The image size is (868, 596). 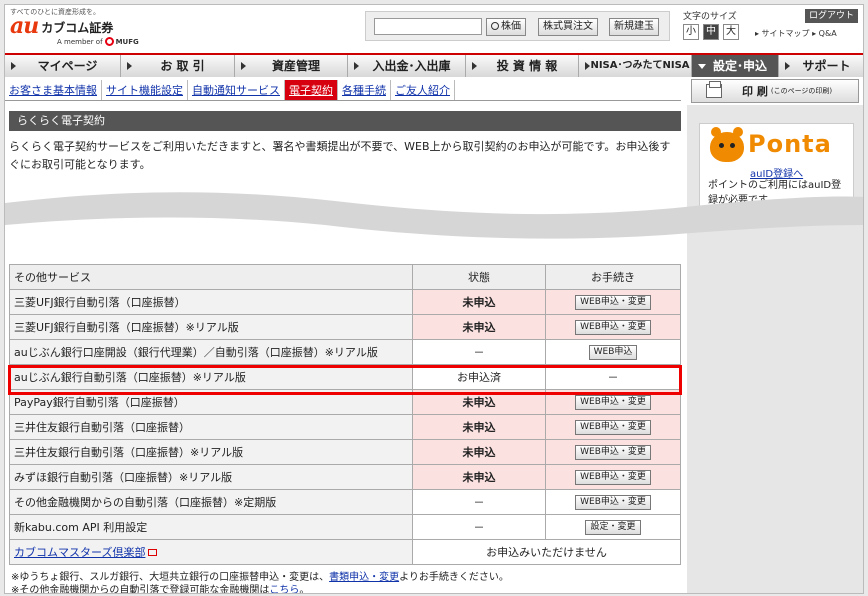 What do you see at coordinates (211, 502) in the screenshot?
I see `row-service-name: その他金融機関からの自動引落（口座振替）※定期版` at bounding box center [211, 502].